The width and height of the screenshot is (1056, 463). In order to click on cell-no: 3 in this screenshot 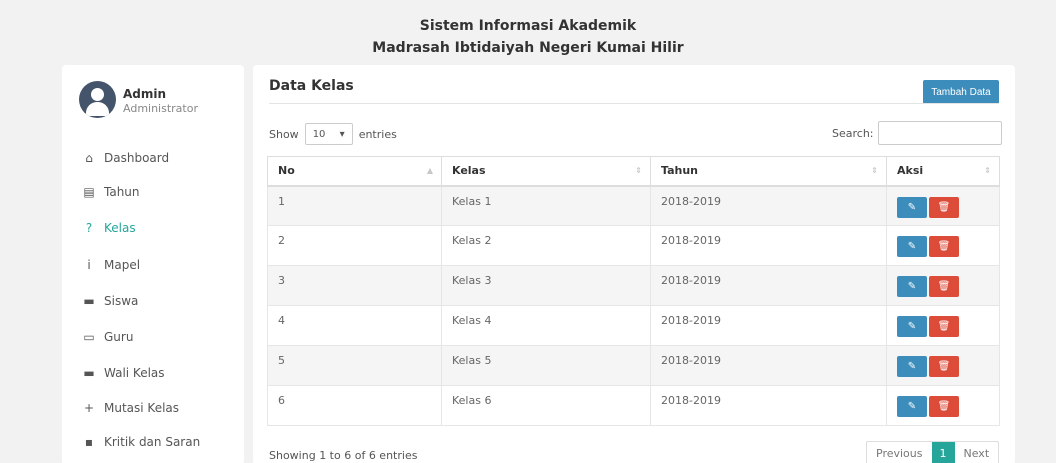, I will do `click(354, 285)`.